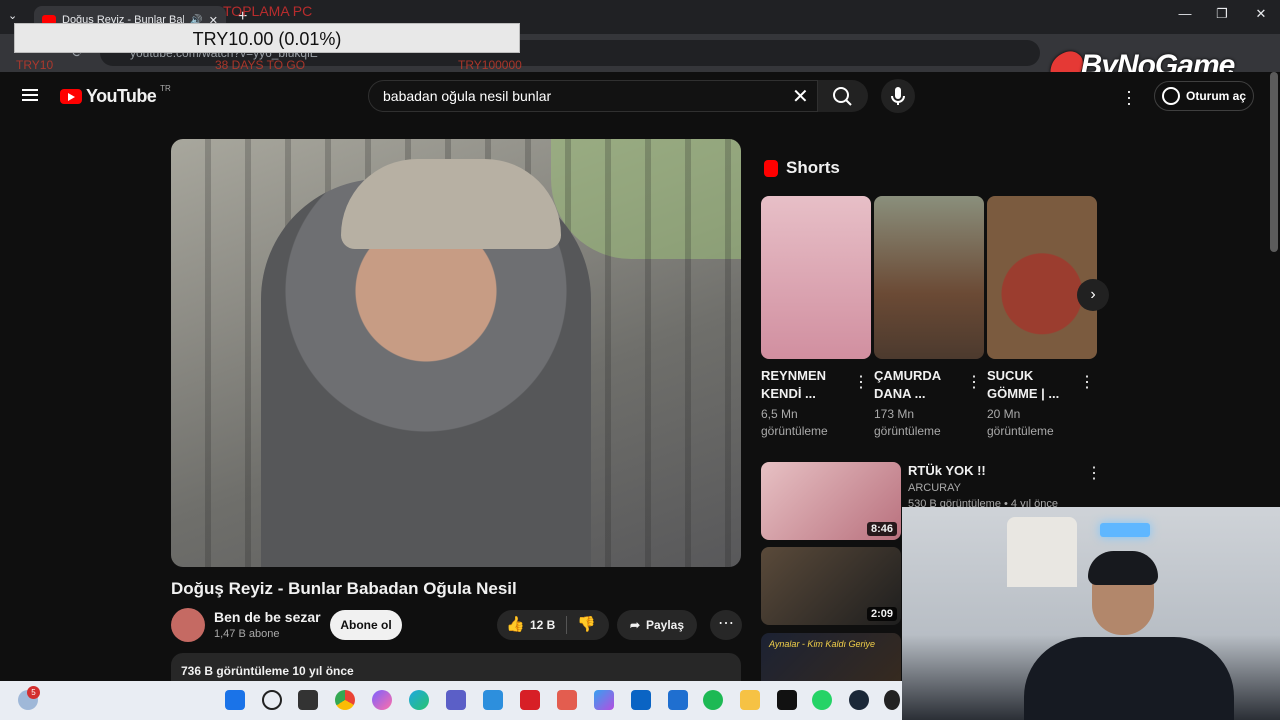  I want to click on goal-title: TOPLAMA PC, so click(268, 11).